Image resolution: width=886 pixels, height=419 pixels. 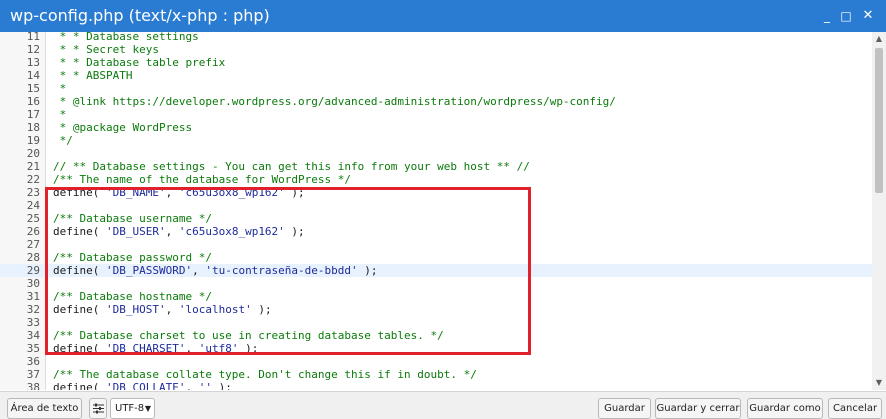 What do you see at coordinates (436, 322) in the screenshot?
I see `code-line: 33` at bounding box center [436, 322].